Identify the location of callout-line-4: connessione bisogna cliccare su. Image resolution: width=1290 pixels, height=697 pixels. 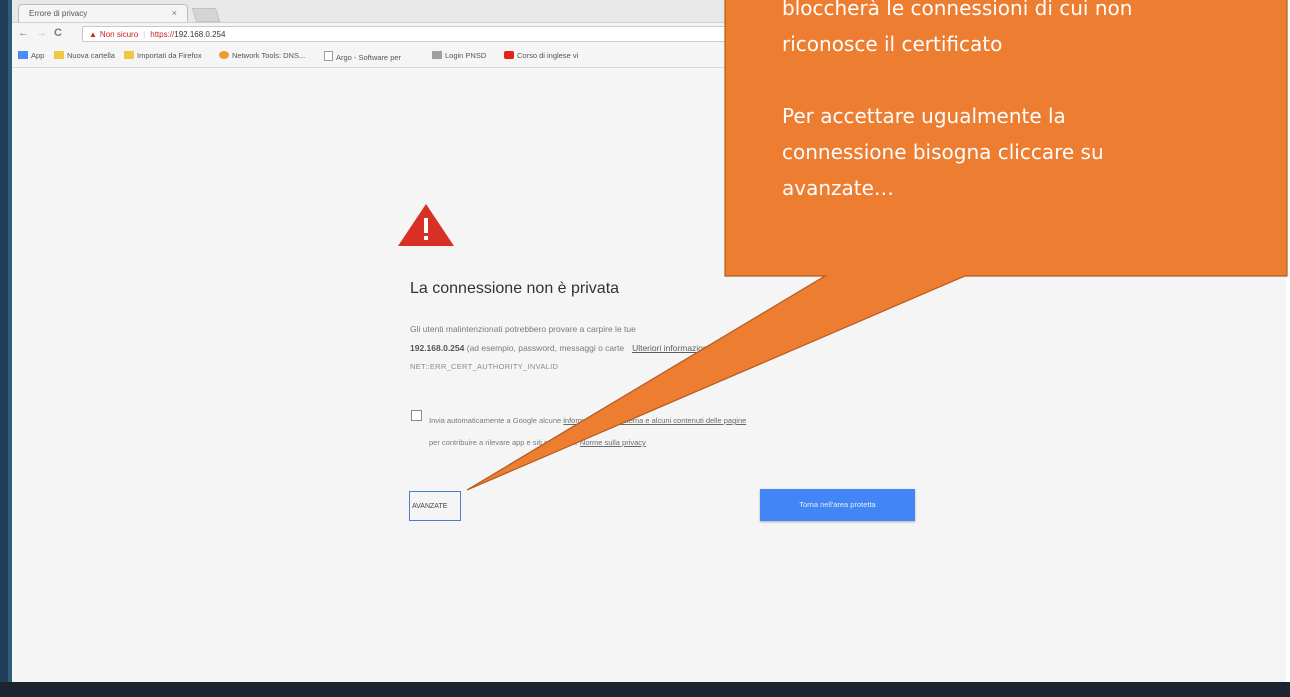
(943, 152).